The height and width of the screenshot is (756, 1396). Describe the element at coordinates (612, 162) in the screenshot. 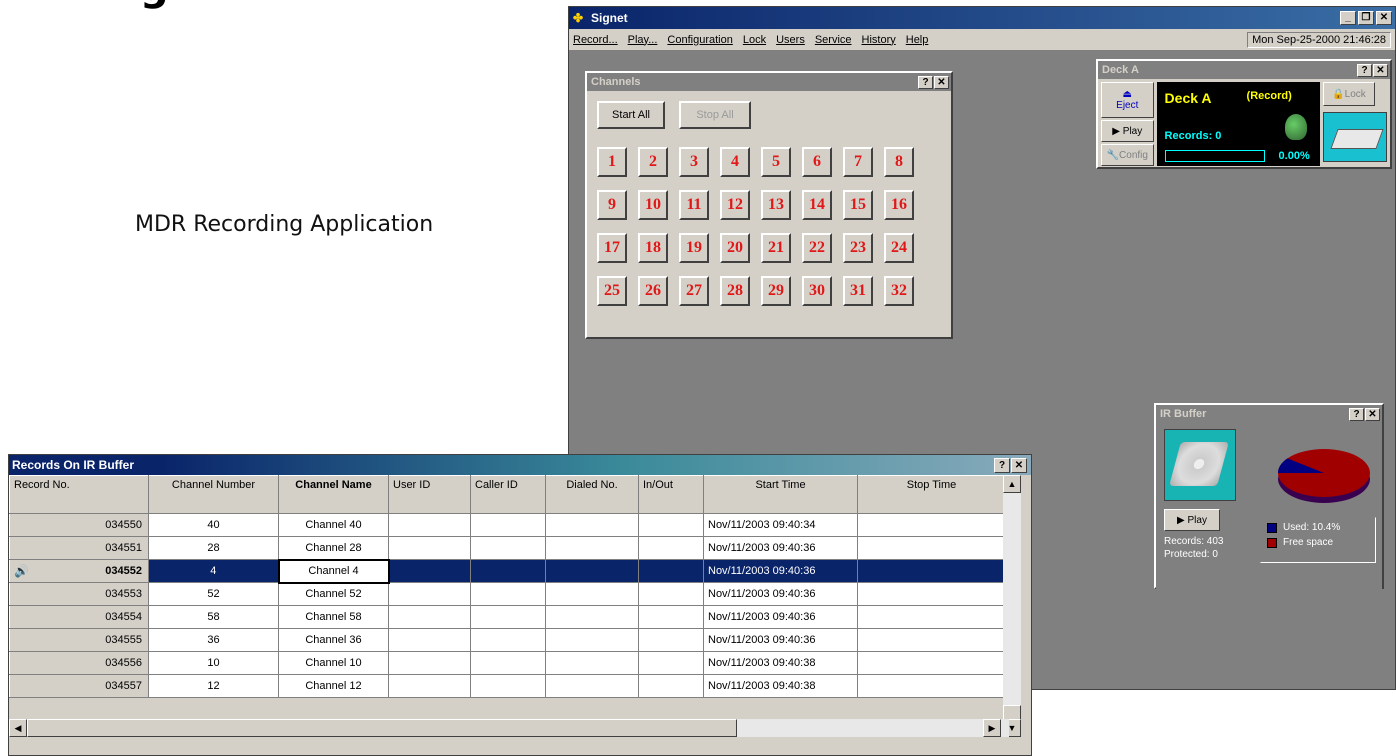

I see `channel-button-1: 1` at that location.